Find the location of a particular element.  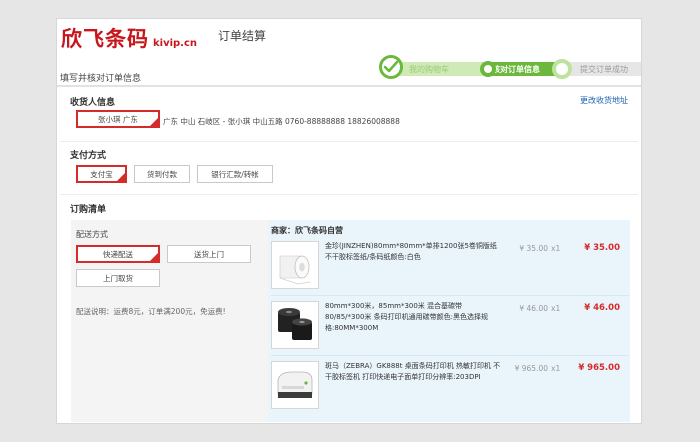

product-image-label-roll is located at coordinates (295, 265).